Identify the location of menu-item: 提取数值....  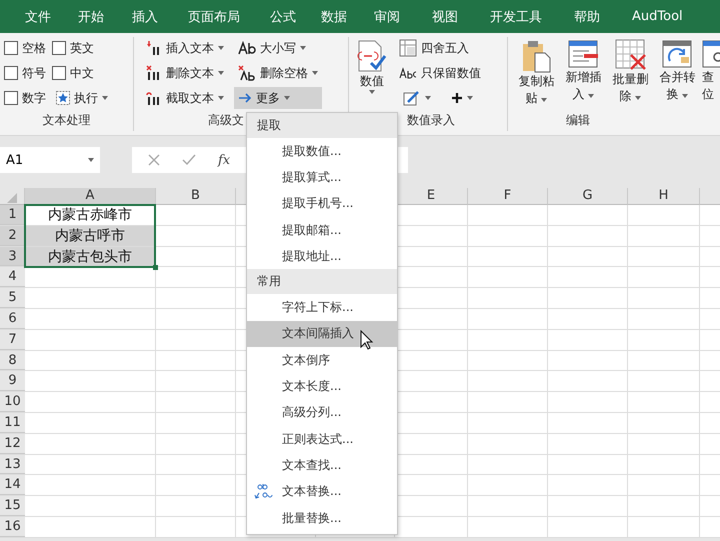
(322, 151).